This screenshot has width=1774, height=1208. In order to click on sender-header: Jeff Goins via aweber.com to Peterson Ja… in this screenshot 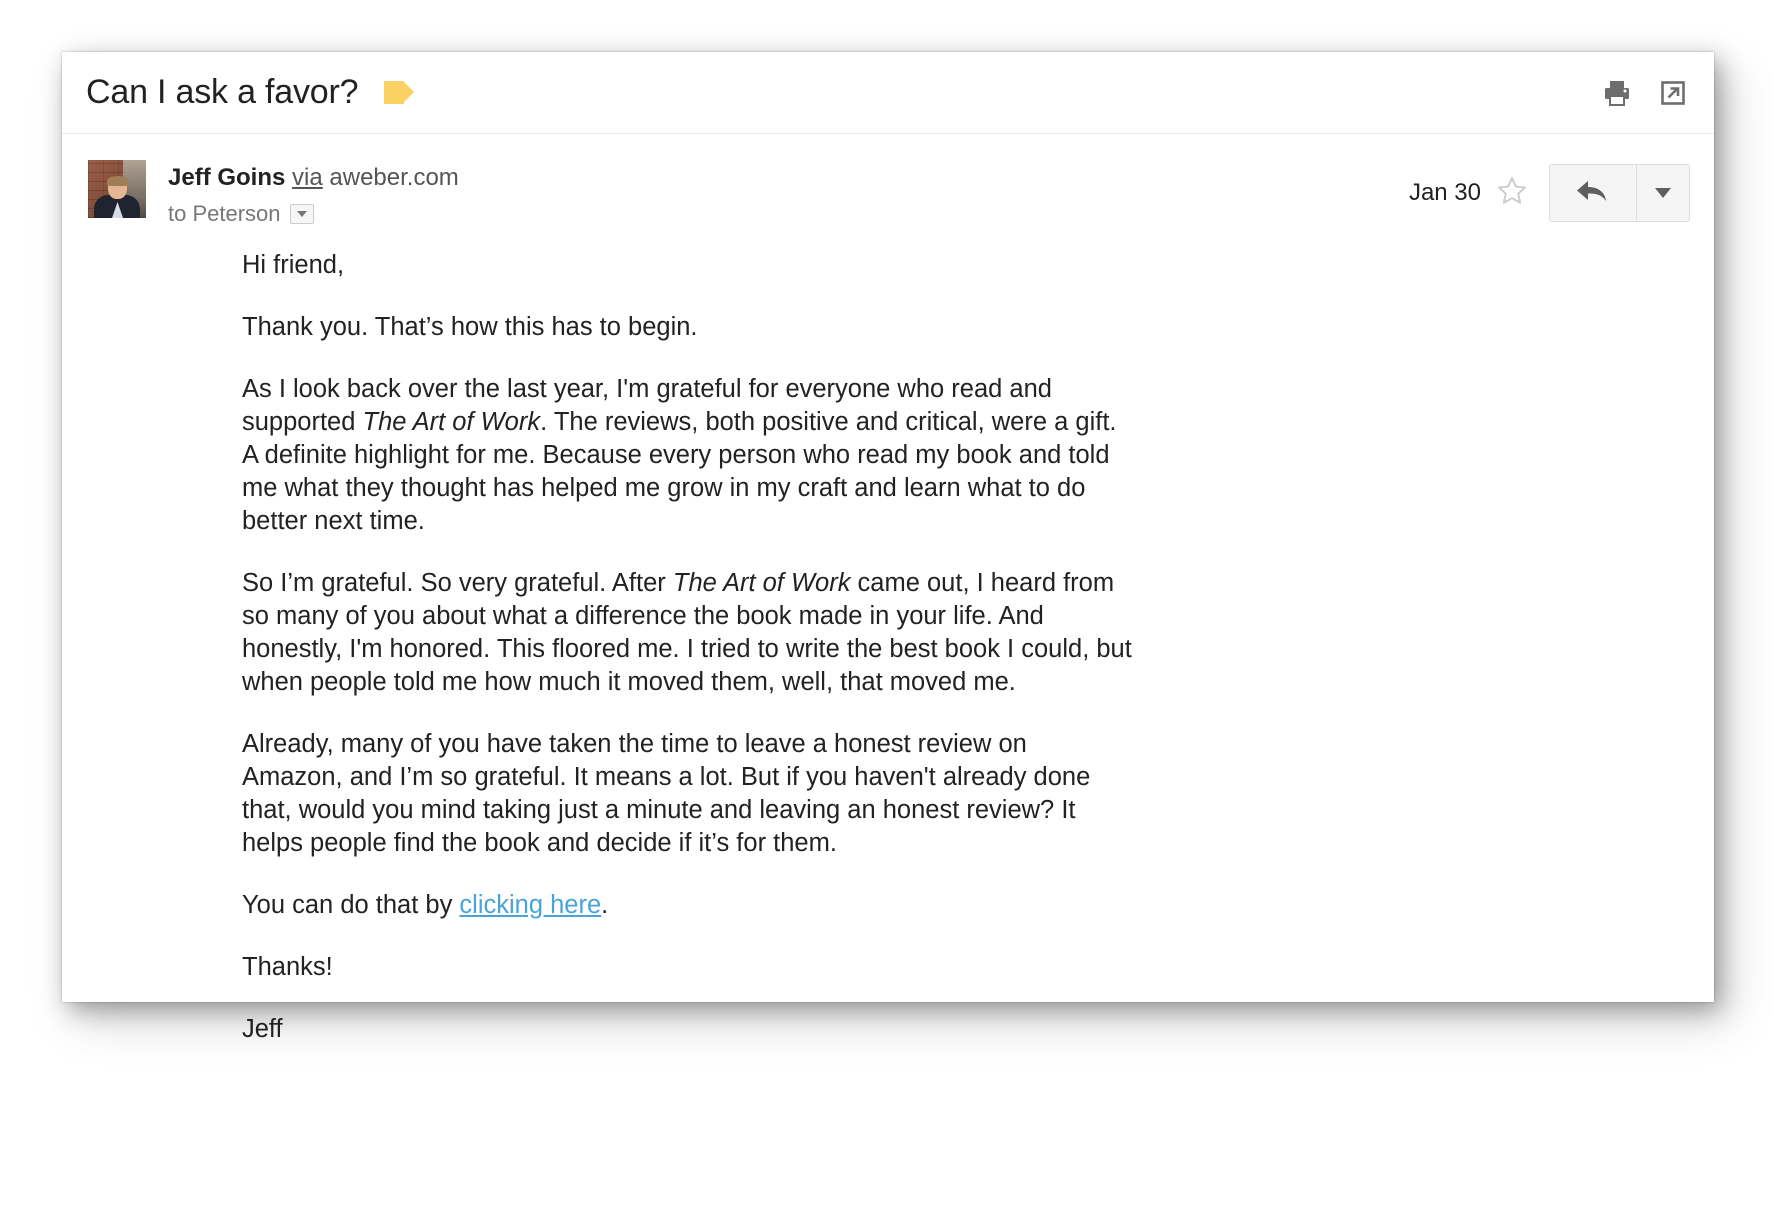, I will do `click(888, 180)`.